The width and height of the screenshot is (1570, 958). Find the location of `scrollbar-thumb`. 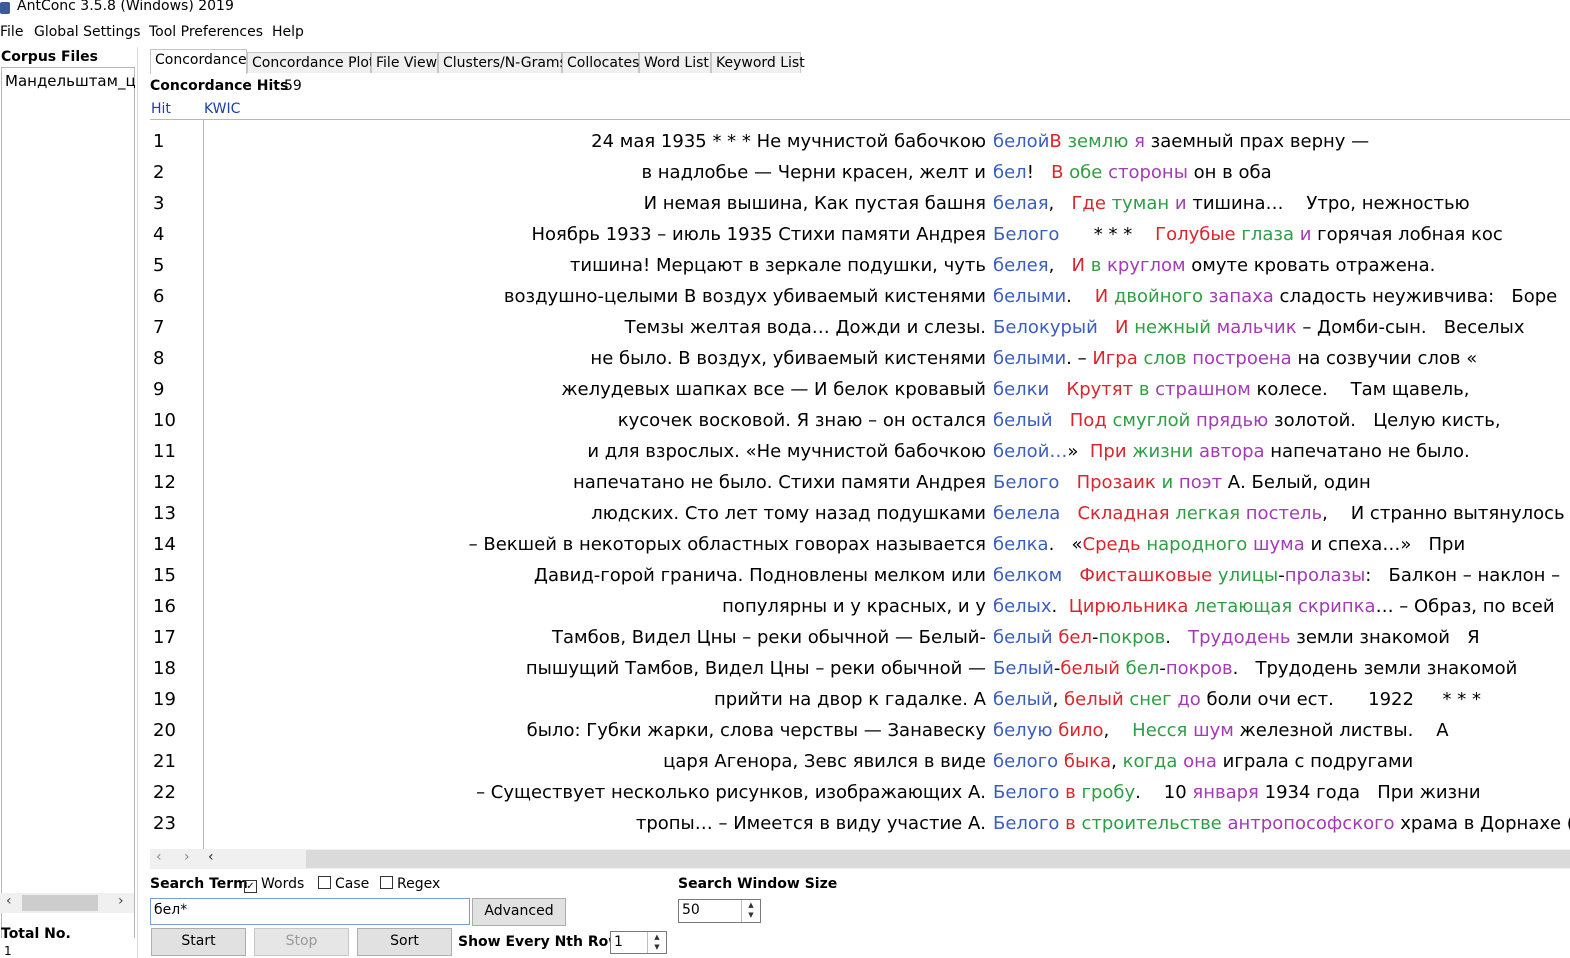

scrollbar-thumb is located at coordinates (60, 903).